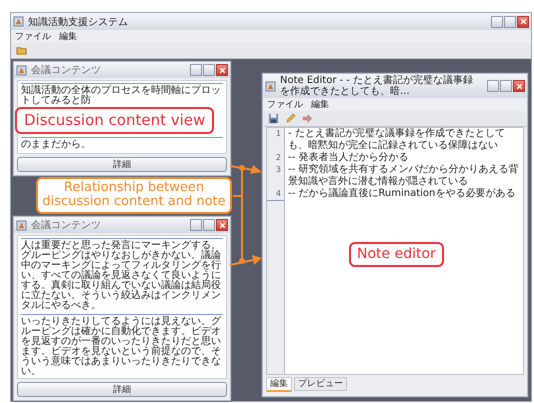 Image resolution: width=534 pixels, height=403 pixels. I want to click on editor-line: -- だから議論直後にRuminationをやる必要がある, so click(401, 194).